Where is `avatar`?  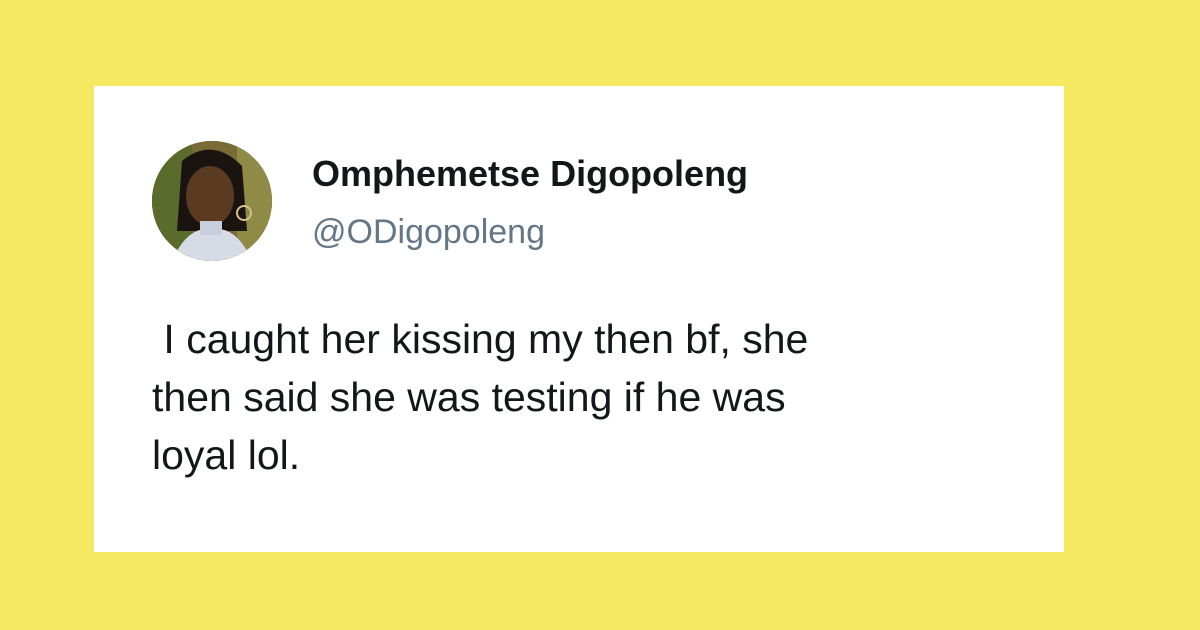
avatar is located at coordinates (212, 201).